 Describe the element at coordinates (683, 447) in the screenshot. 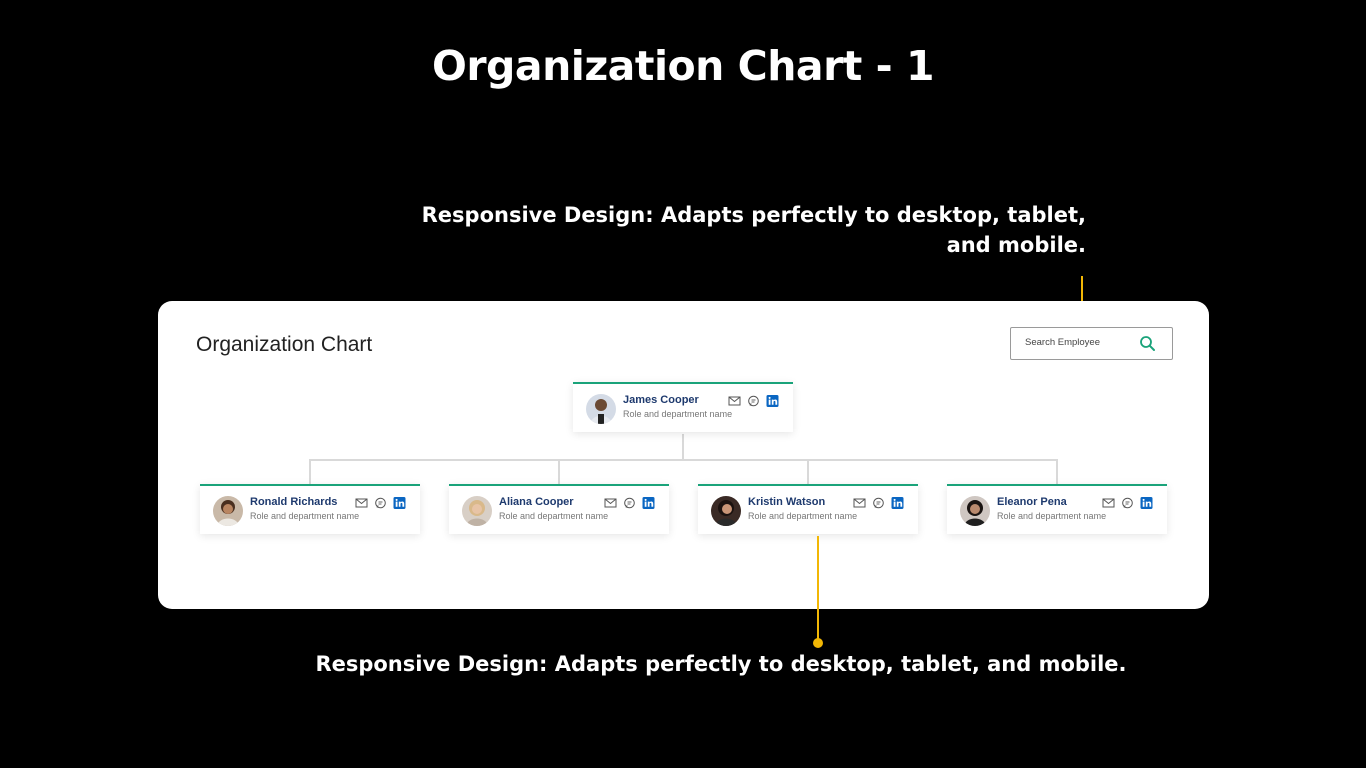

I see `connector-root-down` at that location.